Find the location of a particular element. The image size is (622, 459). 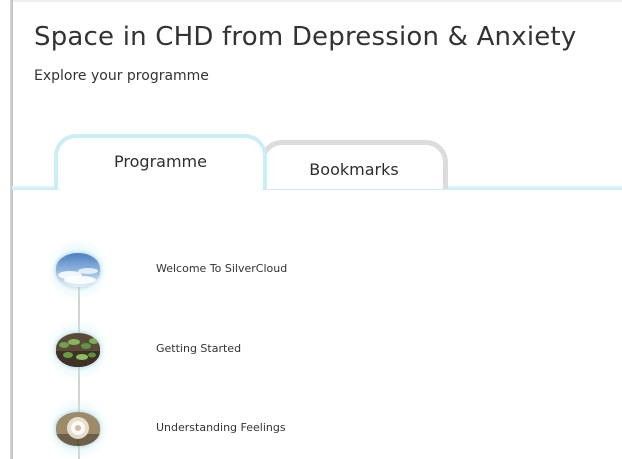

tab-bookmarks: Bookmarks is located at coordinates (354, 164).